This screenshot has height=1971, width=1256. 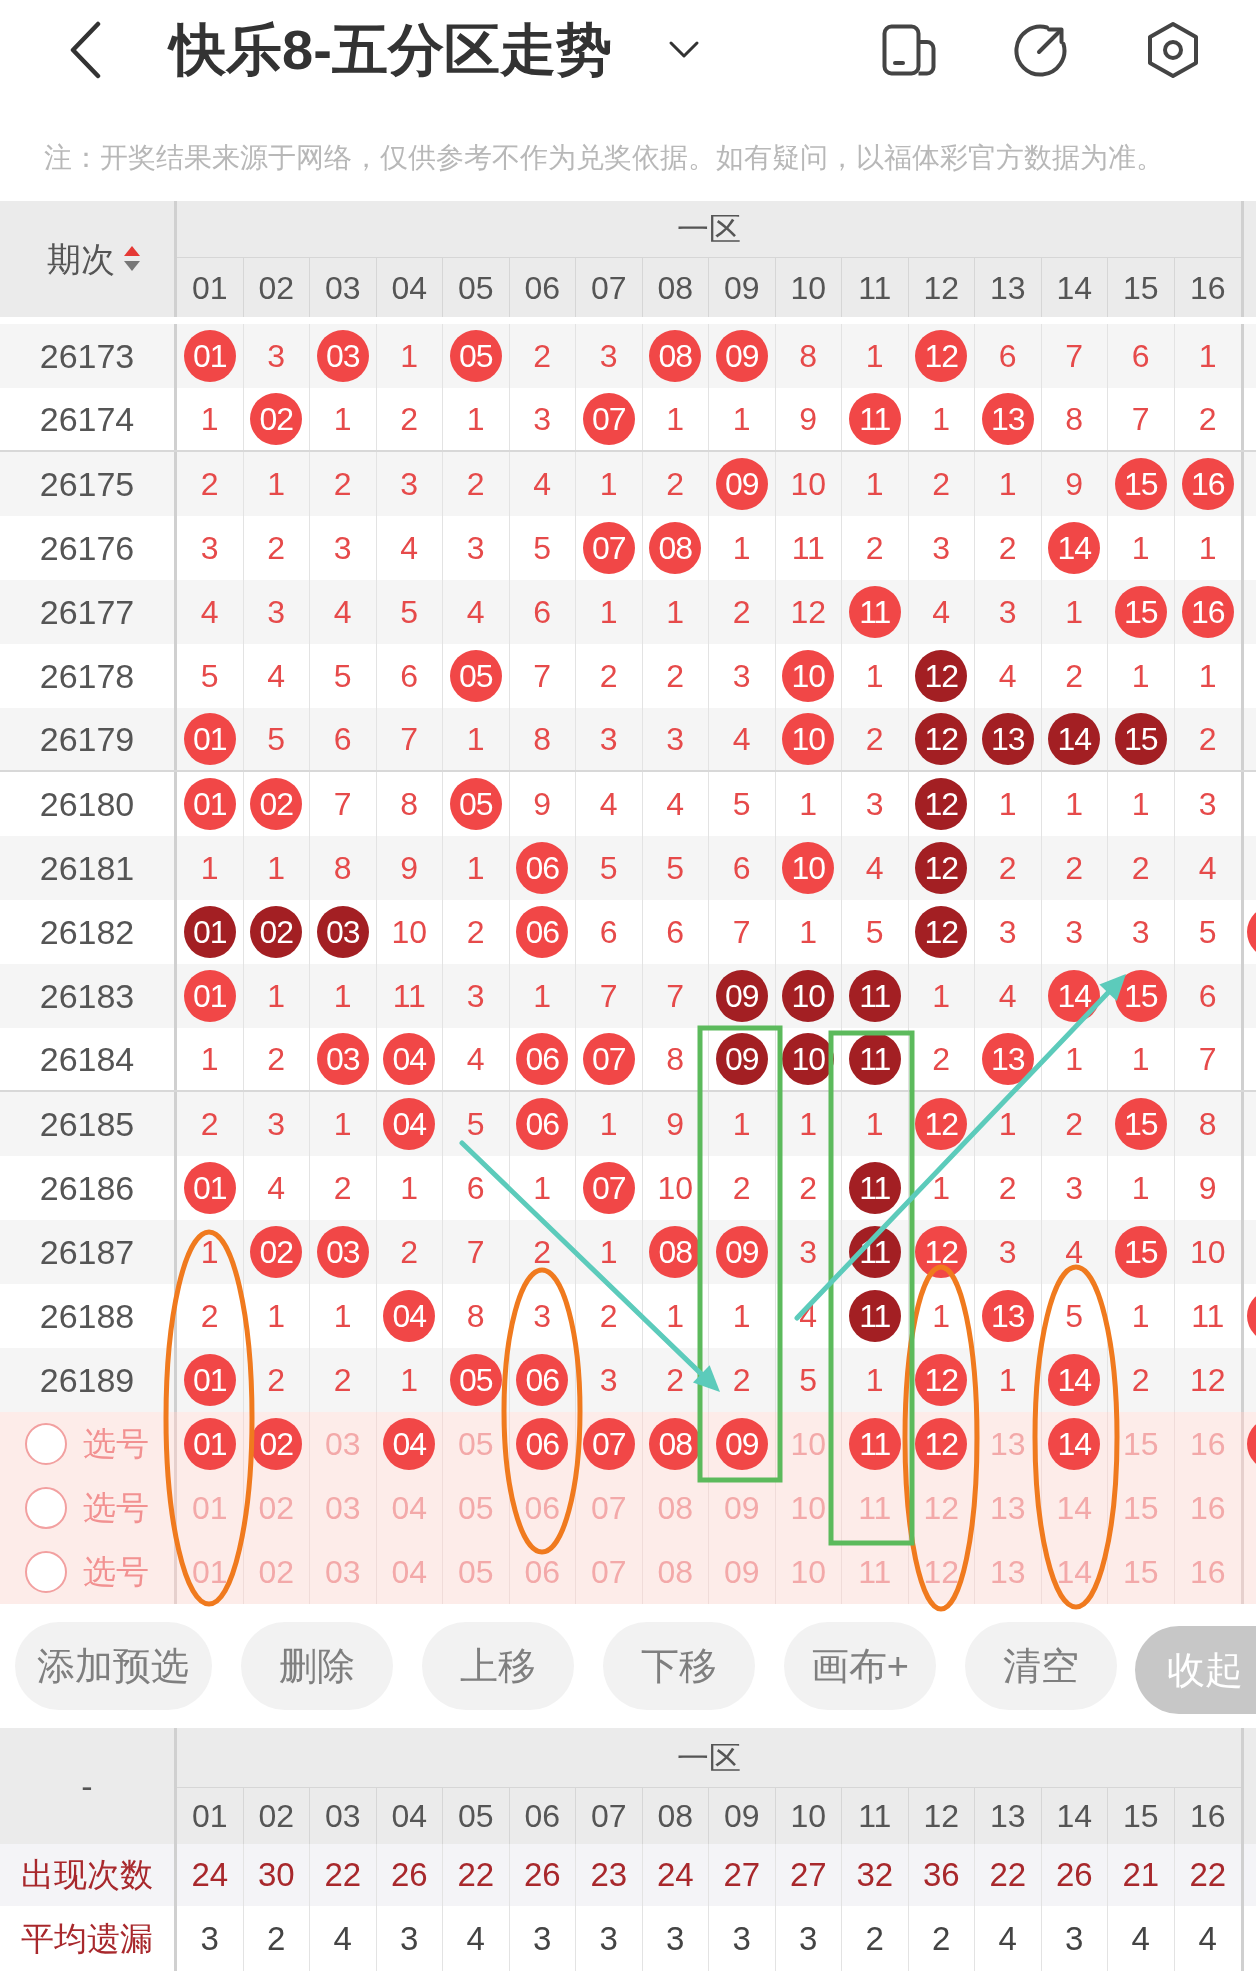 What do you see at coordinates (941, 1875) in the screenshot?
I see `table-cell: 36` at bounding box center [941, 1875].